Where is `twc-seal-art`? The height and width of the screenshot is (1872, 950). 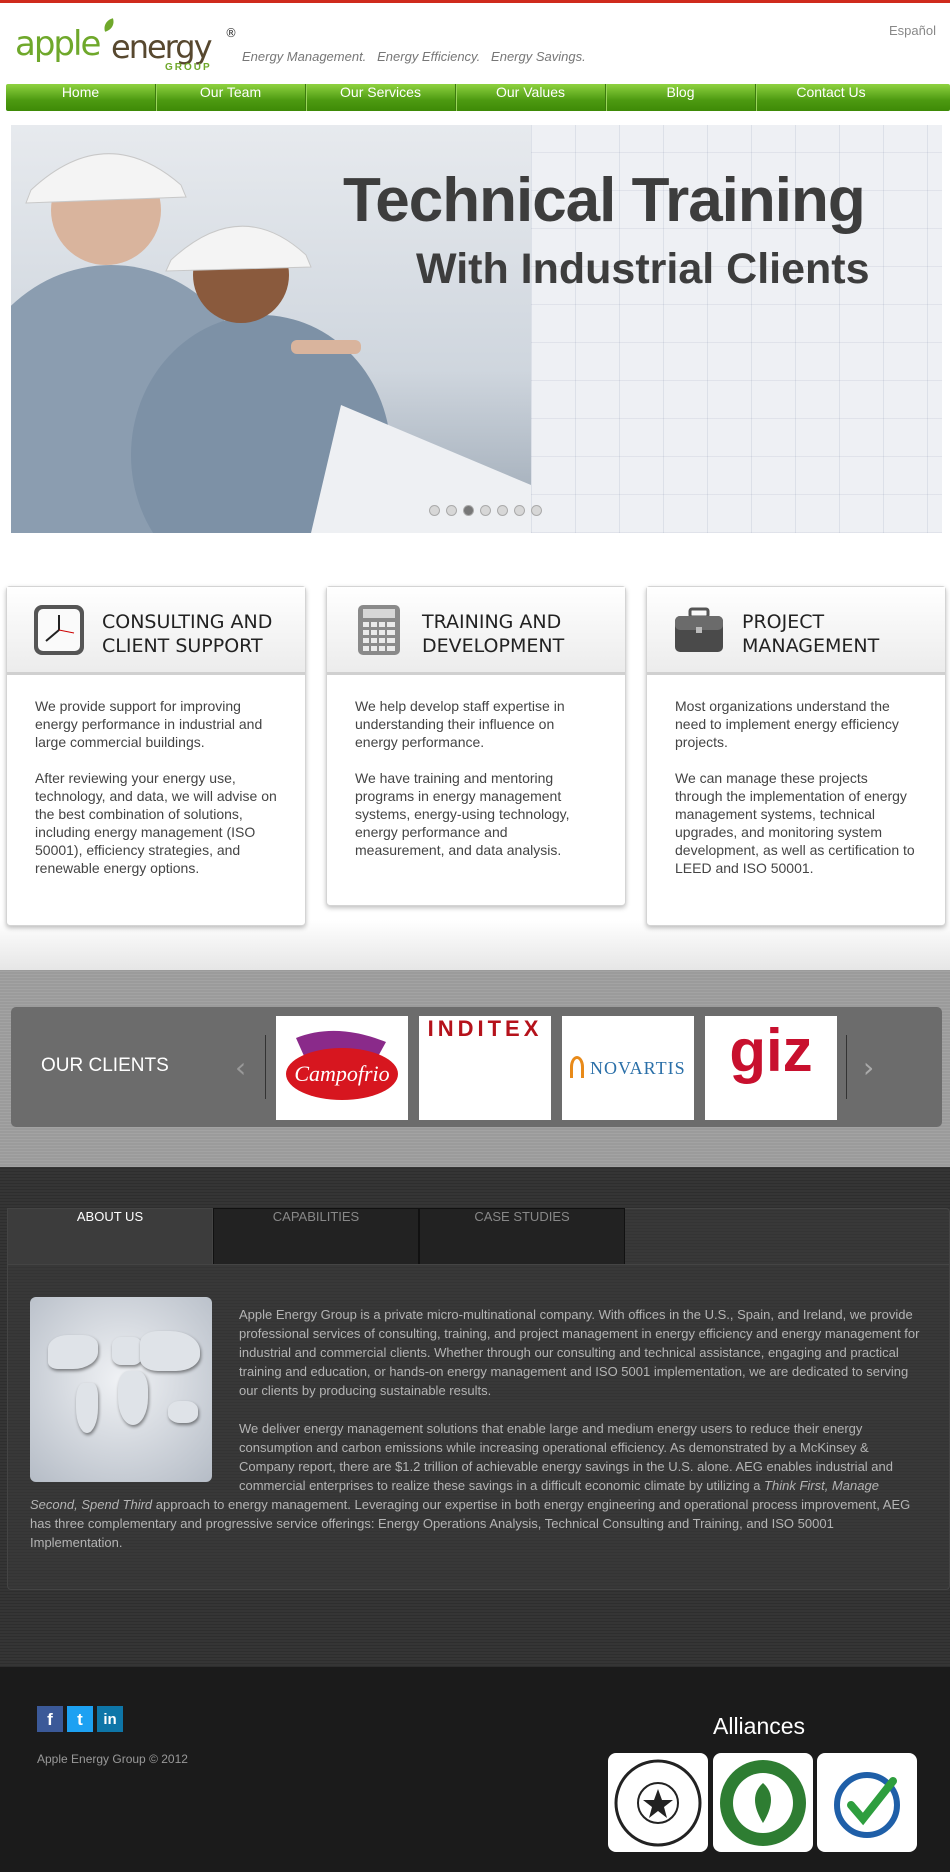
twc-seal-art is located at coordinates (658, 1803).